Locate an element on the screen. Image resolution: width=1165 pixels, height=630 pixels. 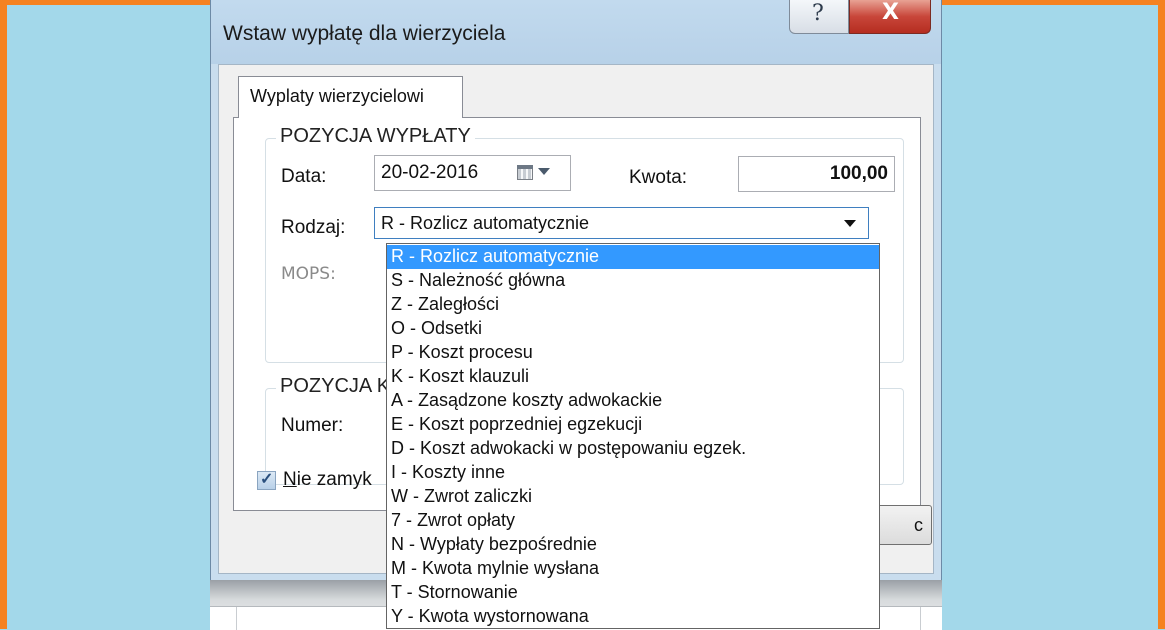
checkmark-icon: ✓ is located at coordinates (267, 479).